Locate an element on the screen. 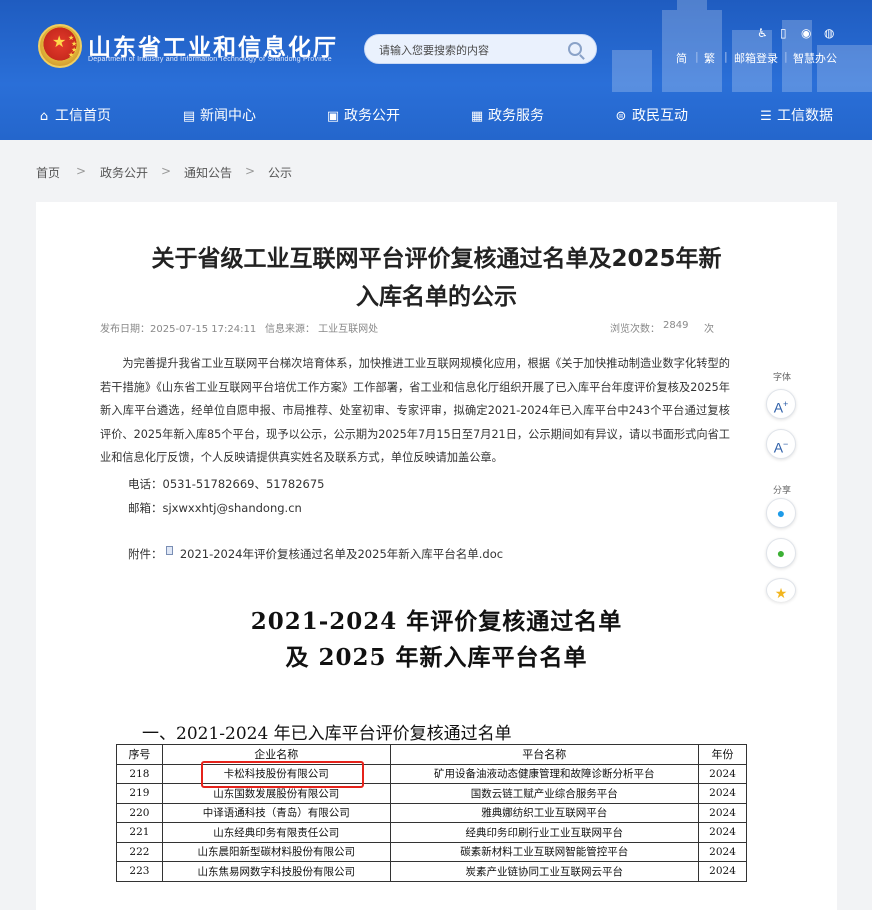  attachment-row: 附件： 2021-2024年评价复核通过名单及2025年新入库平台名单.doc is located at coordinates (315, 554).